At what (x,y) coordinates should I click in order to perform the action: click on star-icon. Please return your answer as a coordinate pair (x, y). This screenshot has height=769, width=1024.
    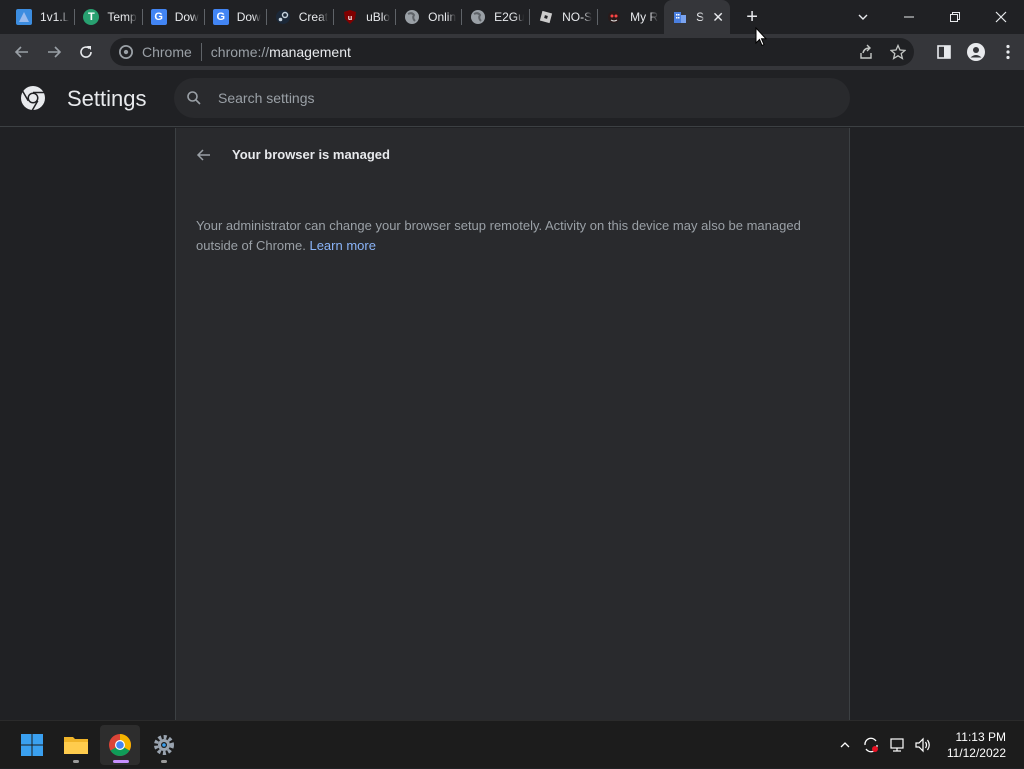
    Looking at the image, I should click on (898, 52).